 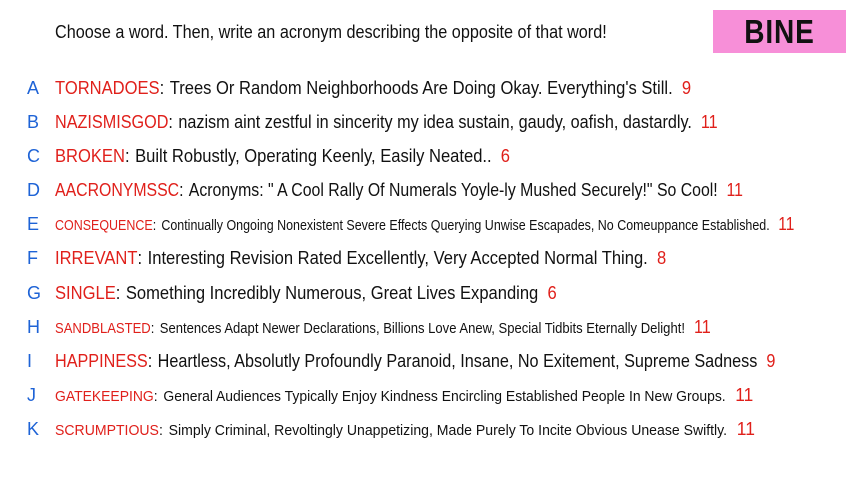 I want to click on badge-label: BINE, so click(x=779, y=31).